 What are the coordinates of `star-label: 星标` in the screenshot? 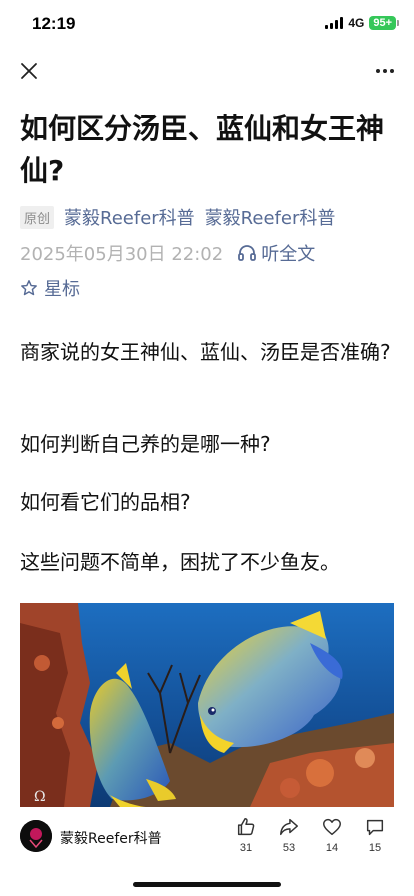 It's located at (62, 289).